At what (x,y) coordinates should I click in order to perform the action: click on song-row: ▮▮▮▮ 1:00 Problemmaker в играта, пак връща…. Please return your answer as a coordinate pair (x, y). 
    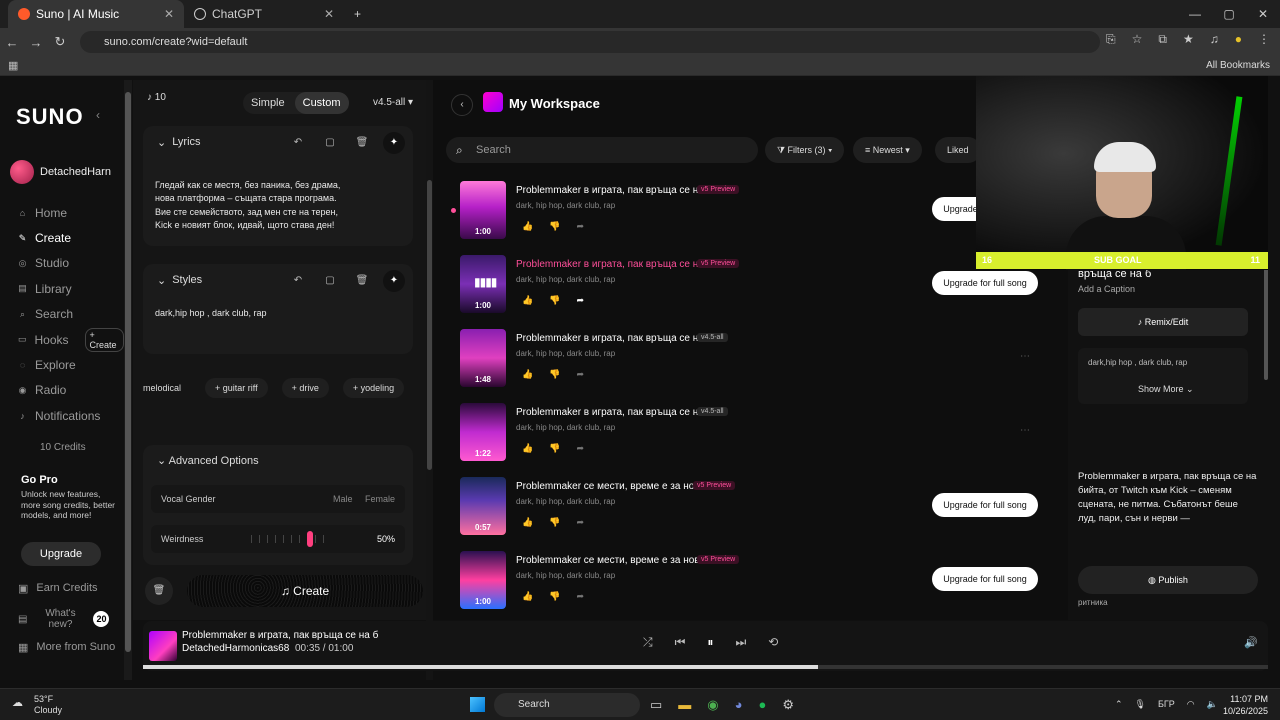
    Looking at the image, I should click on (760, 286).